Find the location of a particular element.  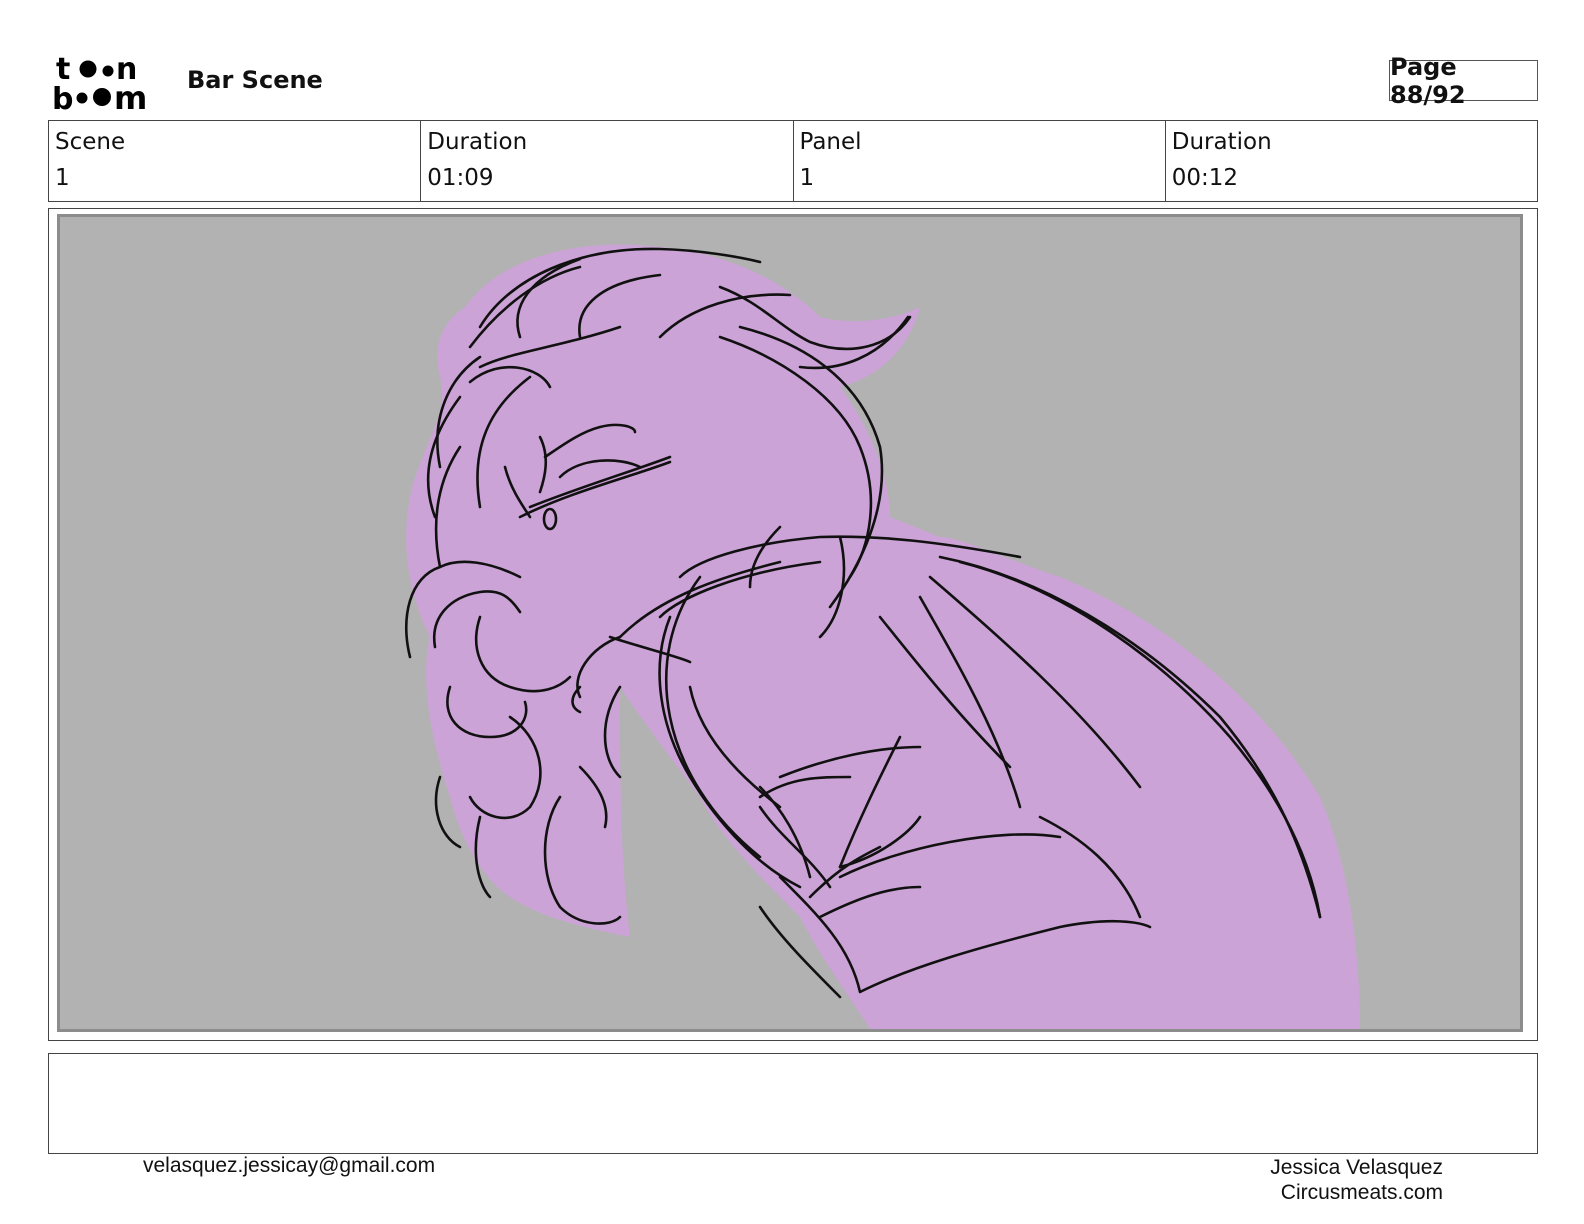

panel-value: 1 is located at coordinates (807, 178).